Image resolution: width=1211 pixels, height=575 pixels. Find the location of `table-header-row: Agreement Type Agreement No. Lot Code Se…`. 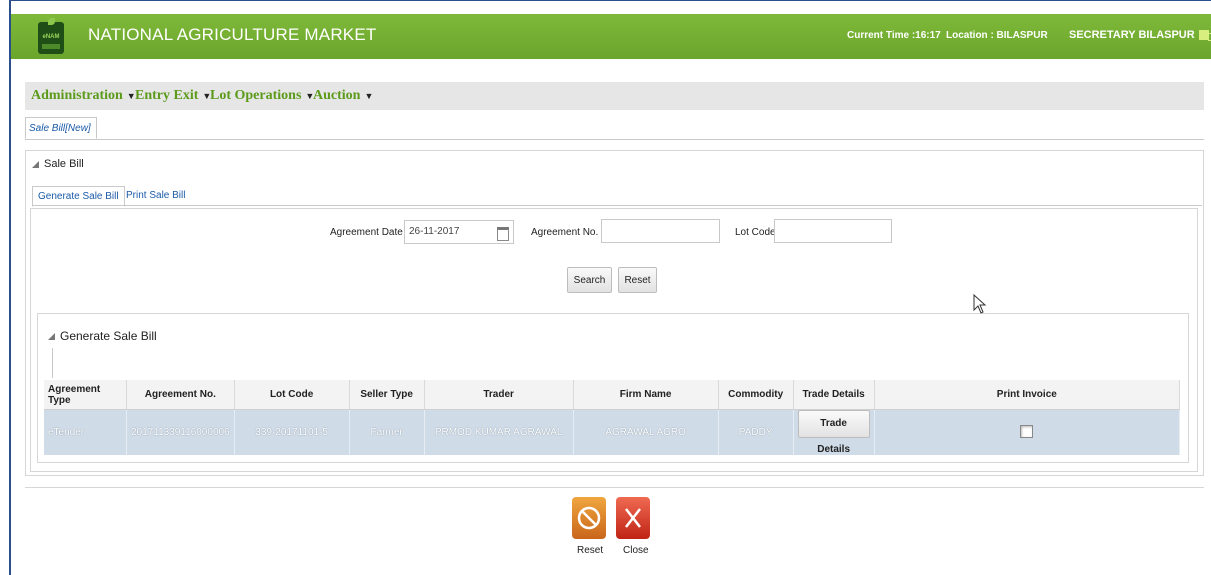

table-header-row: Agreement Type Agreement No. Lot Code Se… is located at coordinates (612, 395).